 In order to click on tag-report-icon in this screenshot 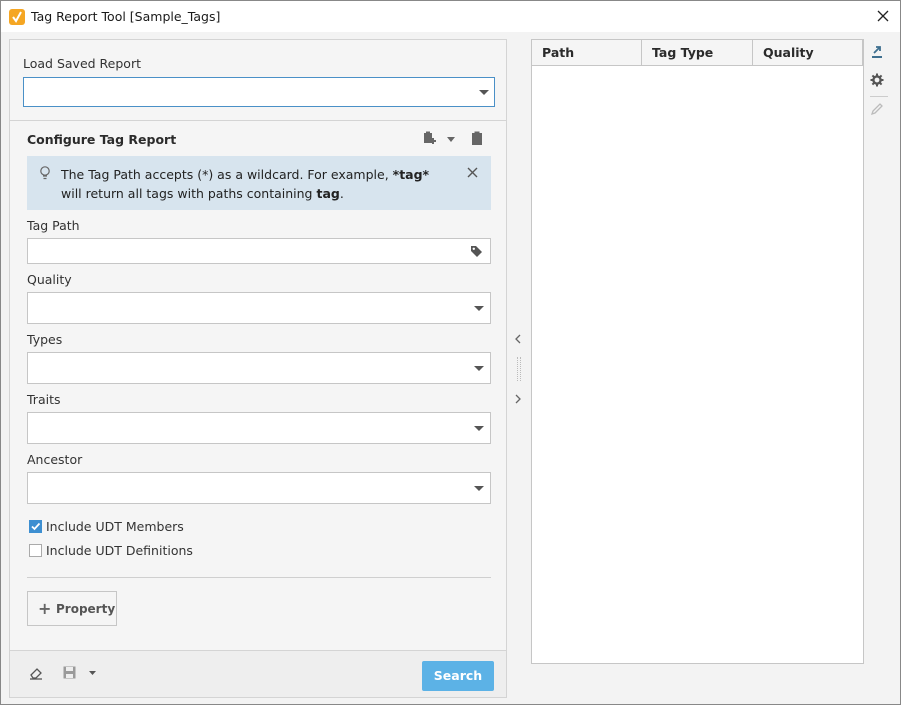, I will do `click(17, 17)`.